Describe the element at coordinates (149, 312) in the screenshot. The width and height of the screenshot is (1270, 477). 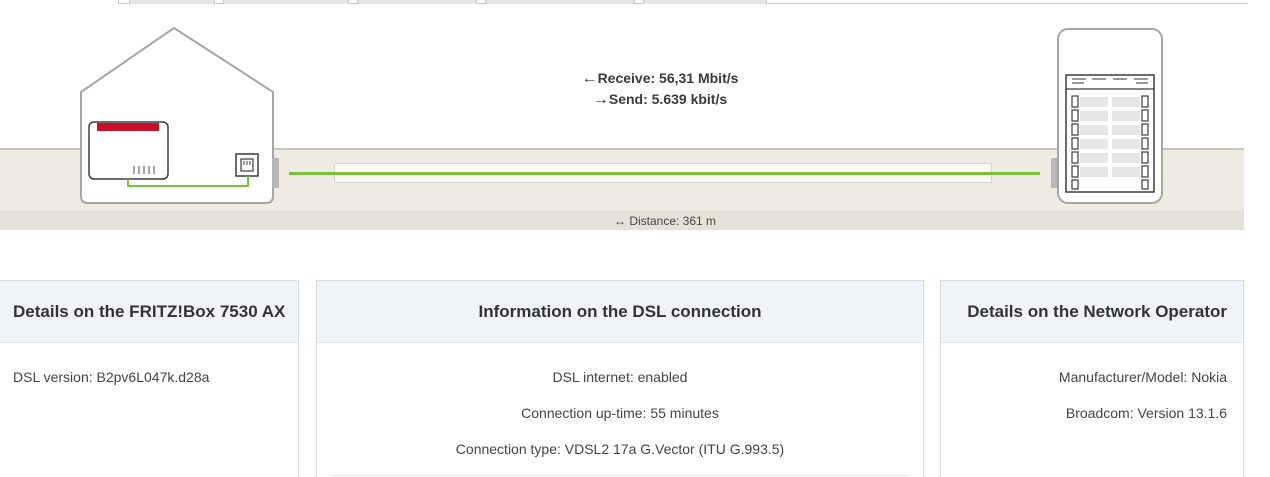
I see `fritzbox-details-title: Details on the FRITZ!Box 7530 AX` at that location.